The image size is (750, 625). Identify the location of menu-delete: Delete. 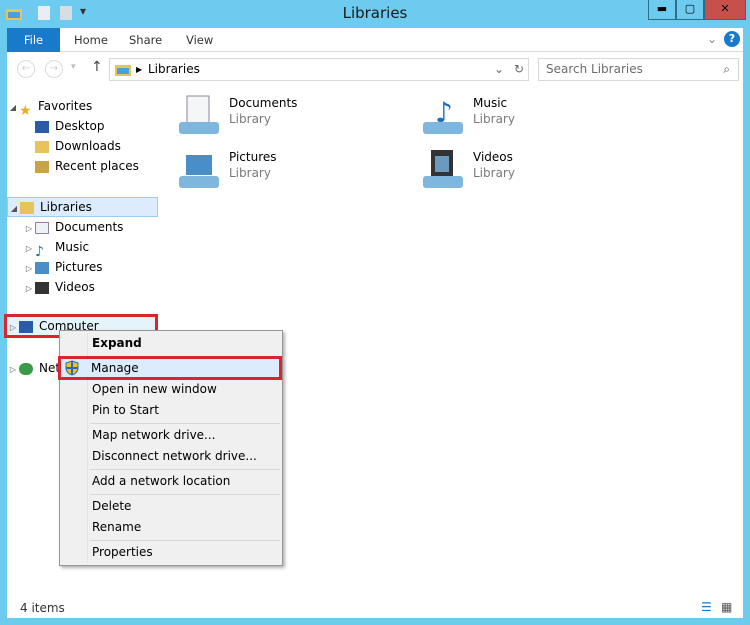
(171, 506).